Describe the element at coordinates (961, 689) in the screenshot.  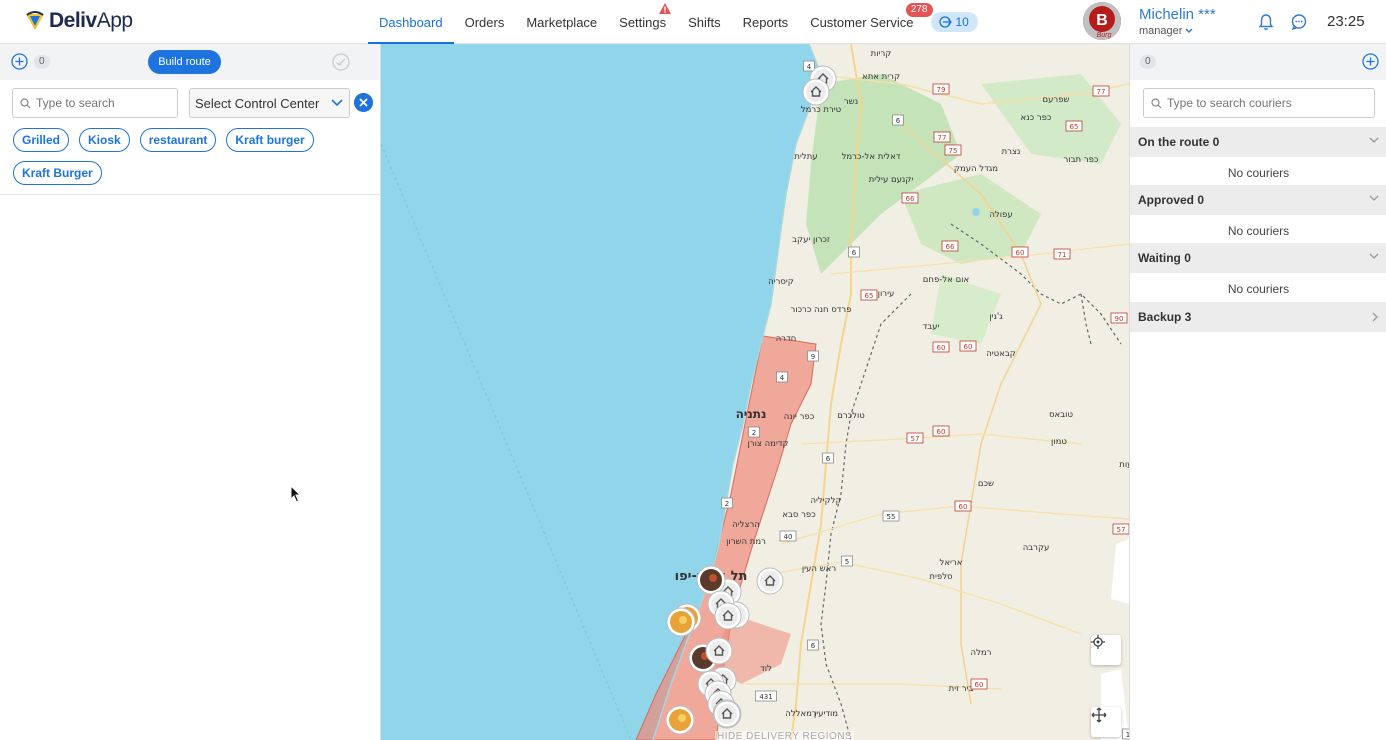
I see `place-label: ביר זית` at that location.